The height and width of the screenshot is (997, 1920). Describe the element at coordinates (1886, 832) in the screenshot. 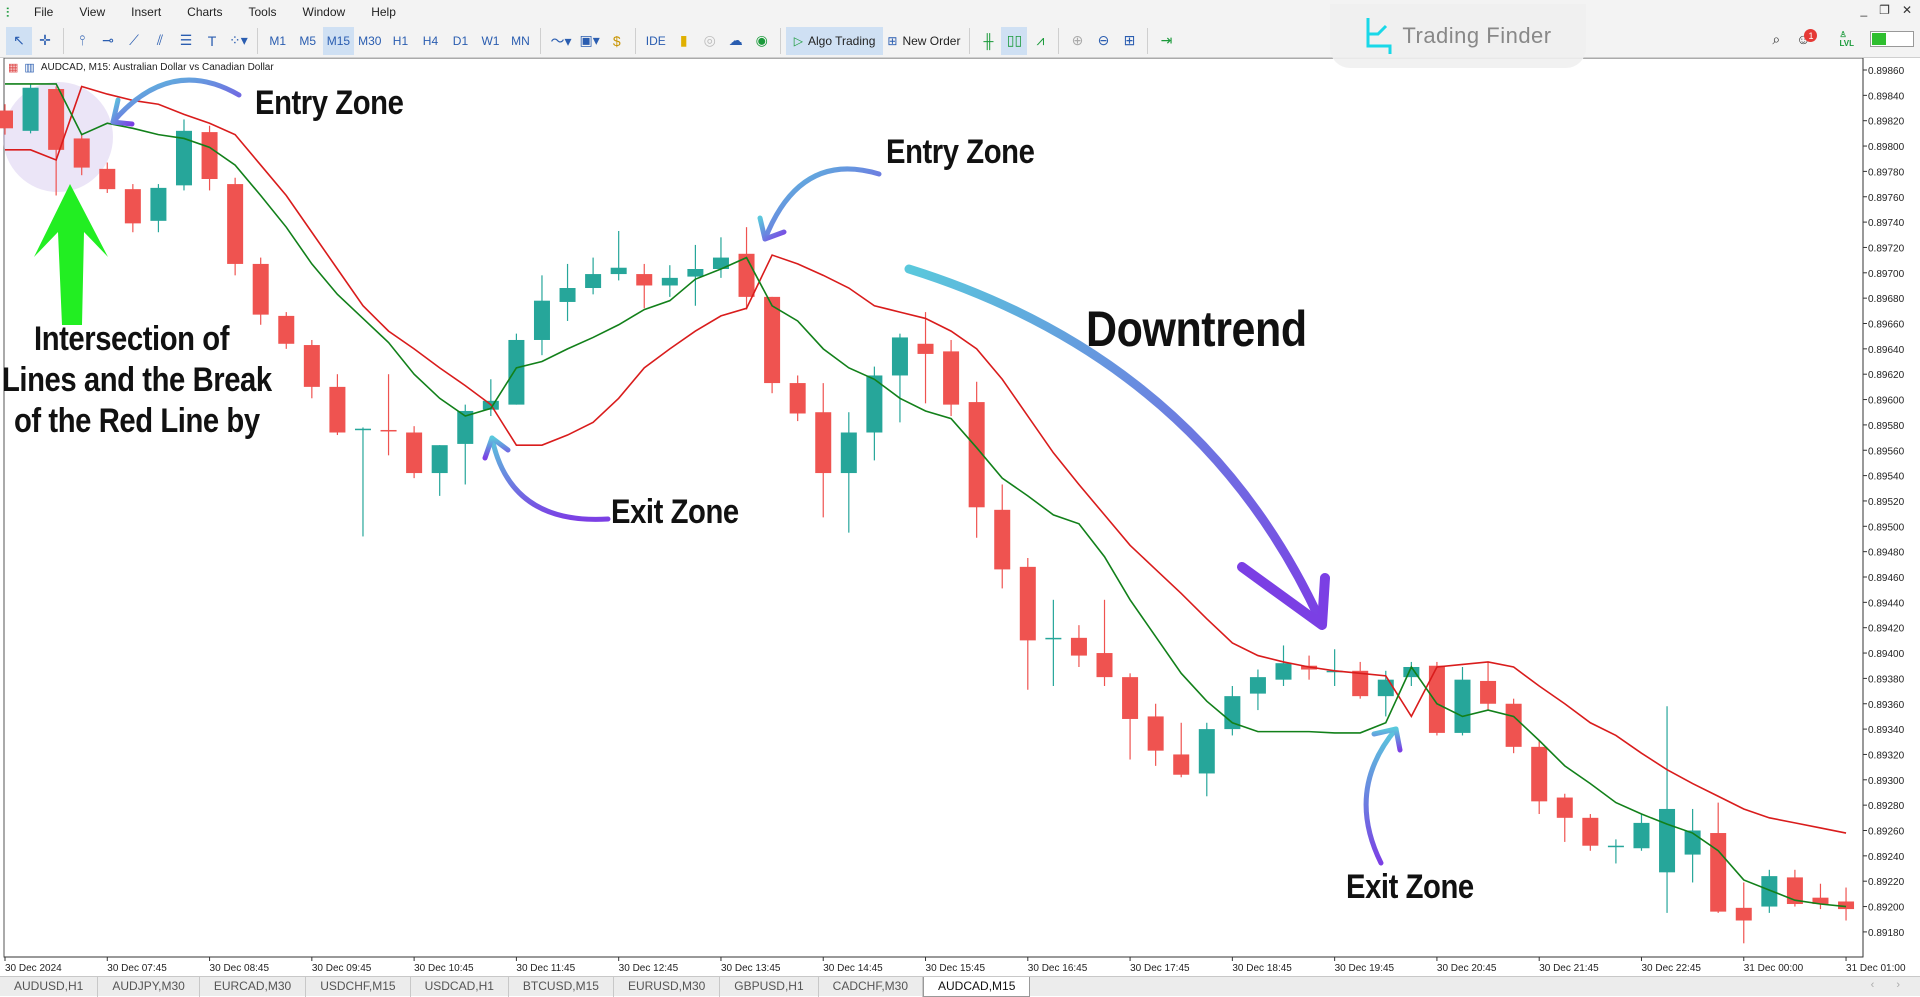

I see `price-label: 0.89260` at that location.